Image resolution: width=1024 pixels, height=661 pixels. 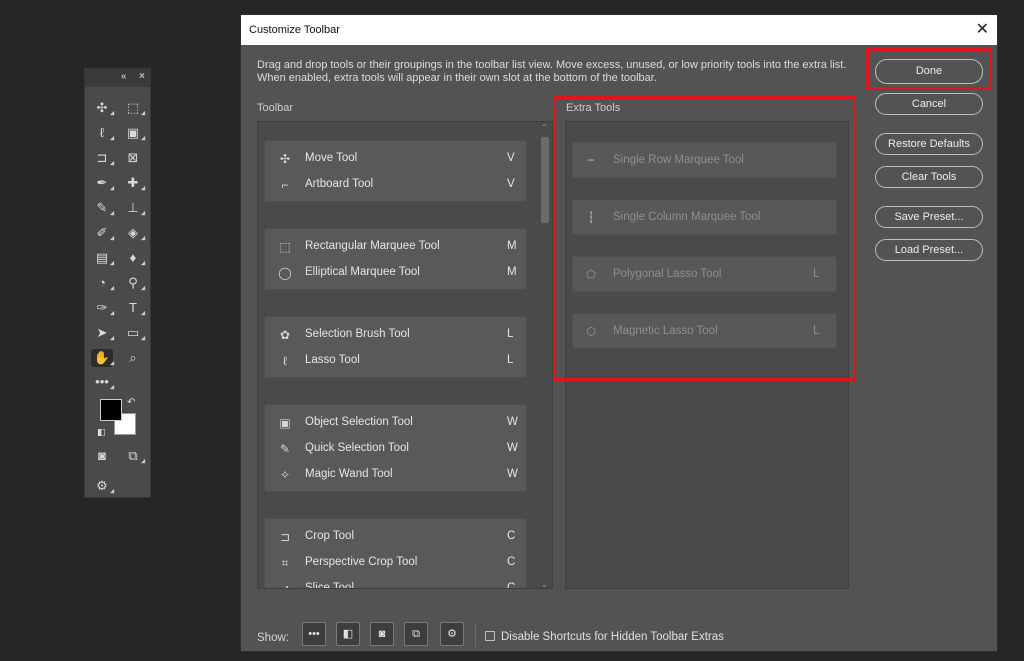 What do you see at coordinates (544, 127) in the screenshot?
I see `scroll-up-icon: ⌃` at bounding box center [544, 127].